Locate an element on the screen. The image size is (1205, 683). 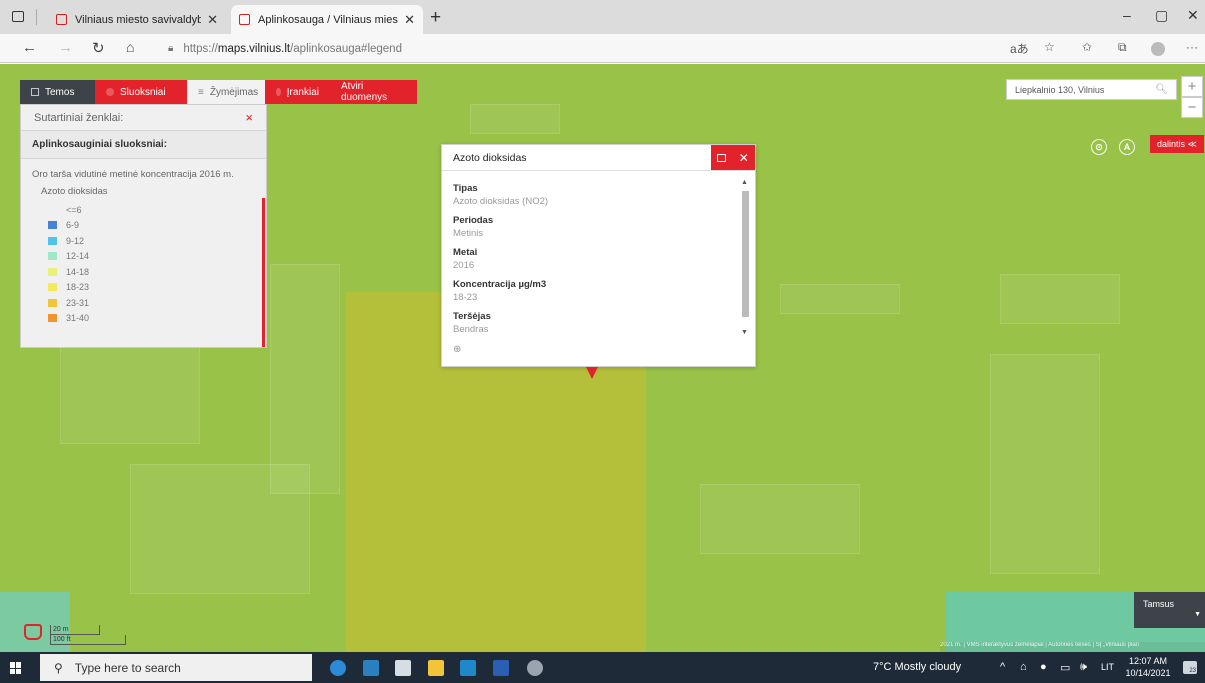
paint-app-icon is located at coordinates (535, 668).